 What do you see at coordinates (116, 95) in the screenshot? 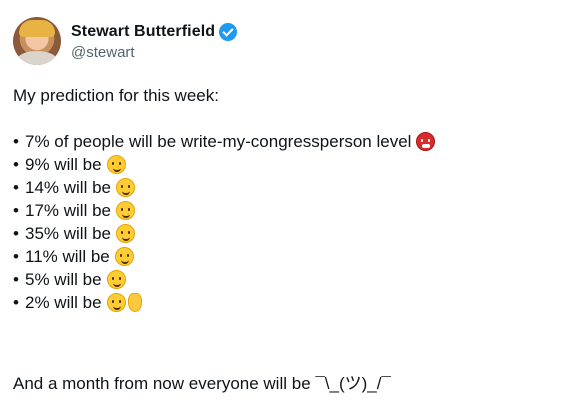
I see `tweet-intro: My prediction for this week:` at bounding box center [116, 95].